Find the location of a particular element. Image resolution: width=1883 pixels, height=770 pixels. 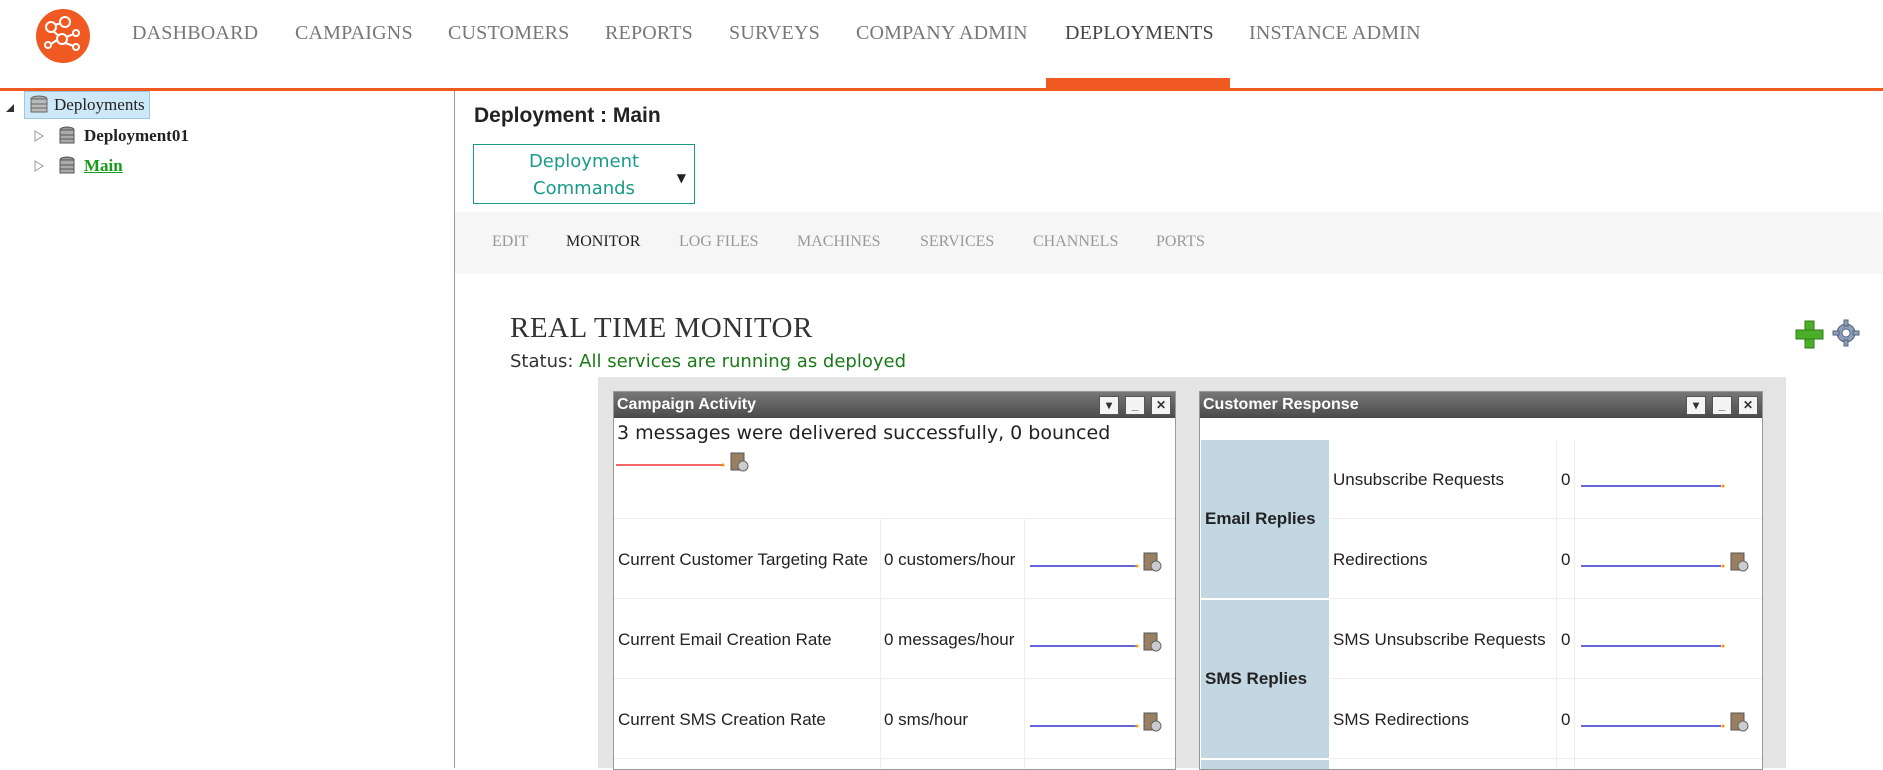

nav-customers: CUSTOMERS is located at coordinates (508, 33).